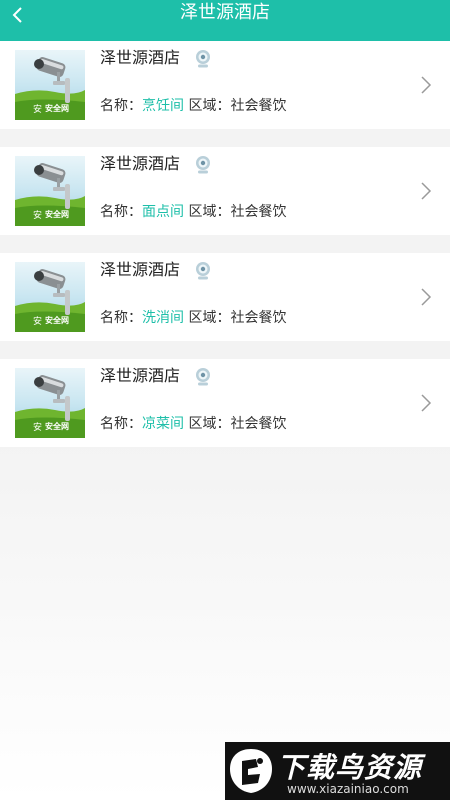 Image resolution: width=450 pixels, height=800 pixels. What do you see at coordinates (163, 212) in the screenshot?
I see `camera-name: 面点间` at bounding box center [163, 212].